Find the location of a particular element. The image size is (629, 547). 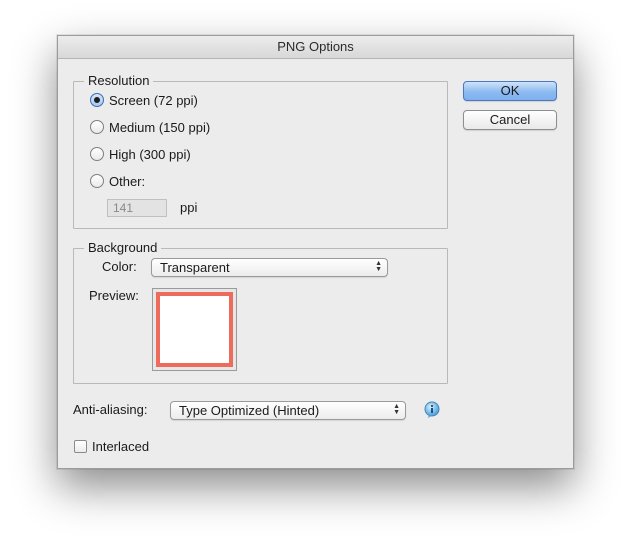

color-label: Color: is located at coordinates (119, 266).